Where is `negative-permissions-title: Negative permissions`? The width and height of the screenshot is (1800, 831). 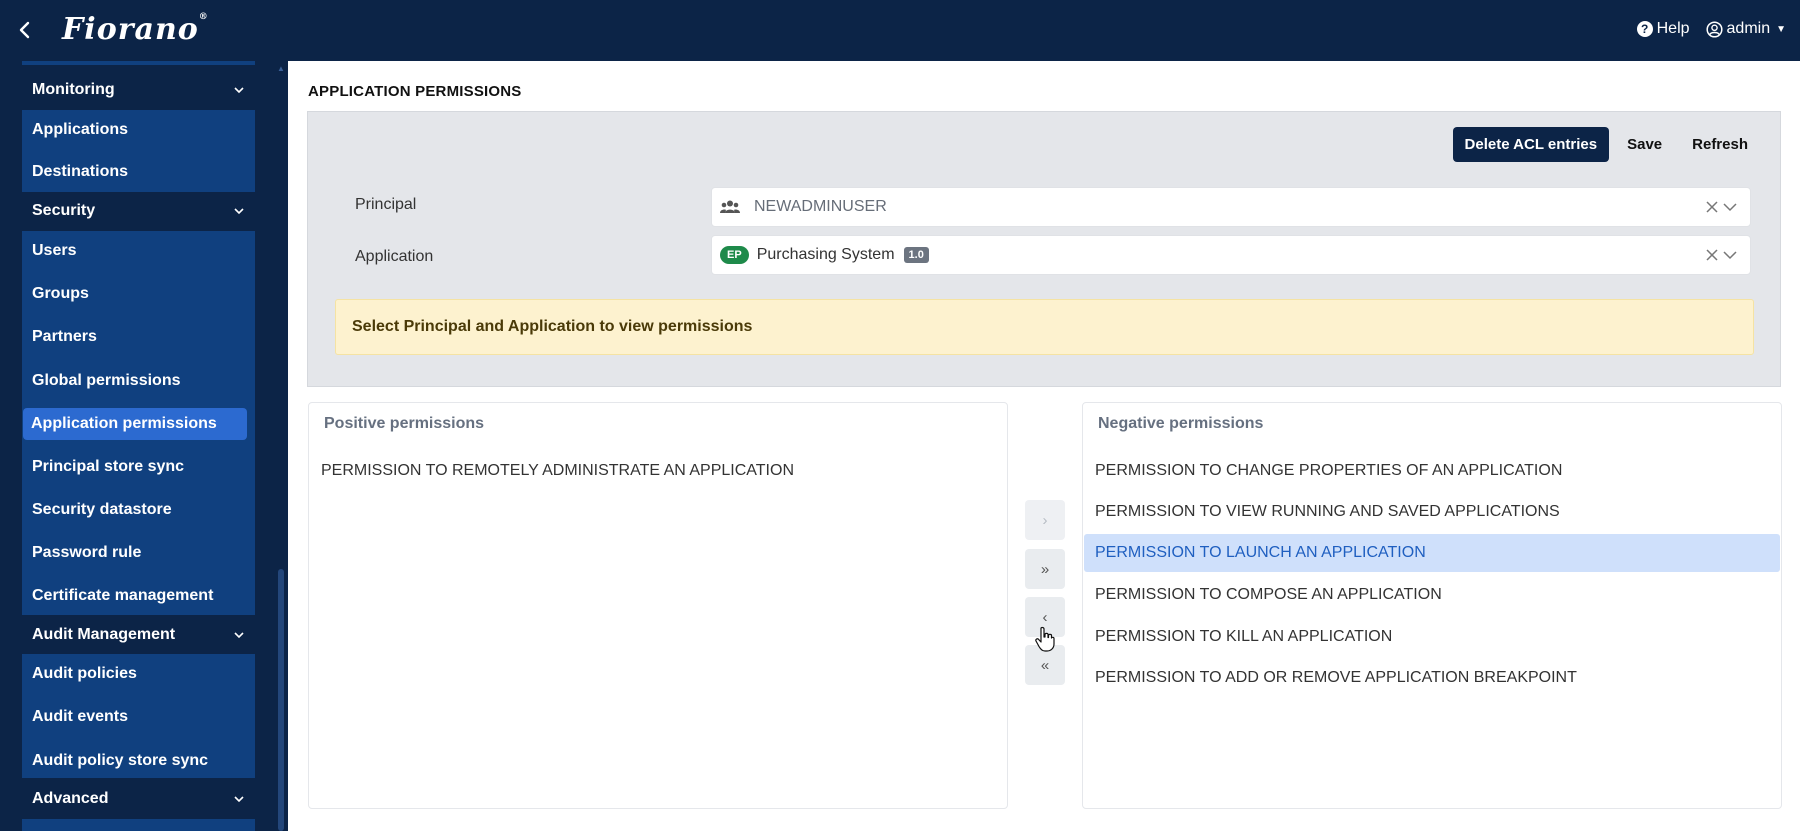
negative-permissions-title: Negative permissions is located at coordinates (1181, 423).